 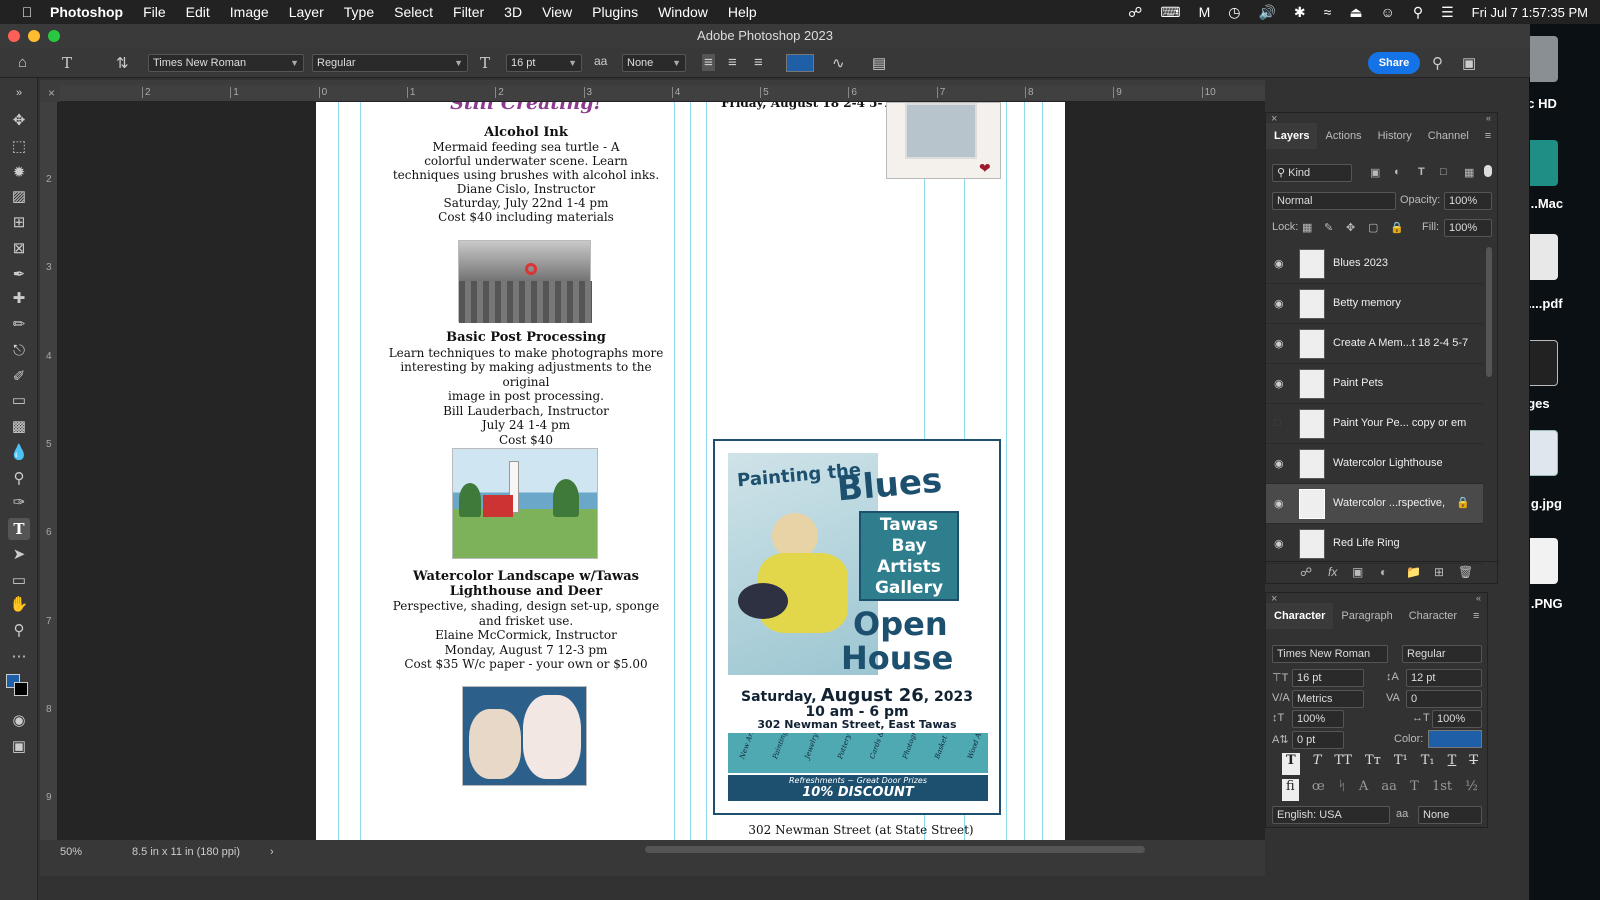 What do you see at coordinates (19, 427) in the screenshot?
I see `gradient-tool-icon: ▩` at bounding box center [19, 427].